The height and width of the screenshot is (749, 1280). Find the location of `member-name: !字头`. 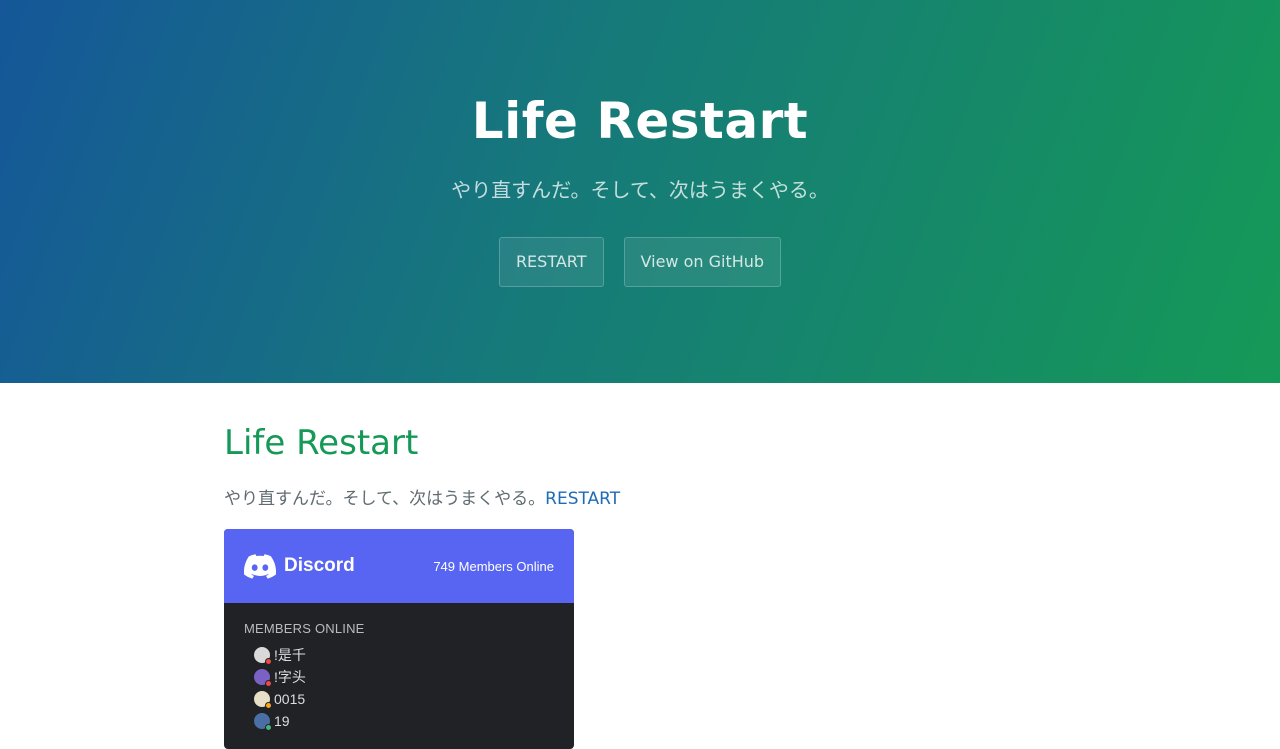

member-name: !字头 is located at coordinates (290, 677).